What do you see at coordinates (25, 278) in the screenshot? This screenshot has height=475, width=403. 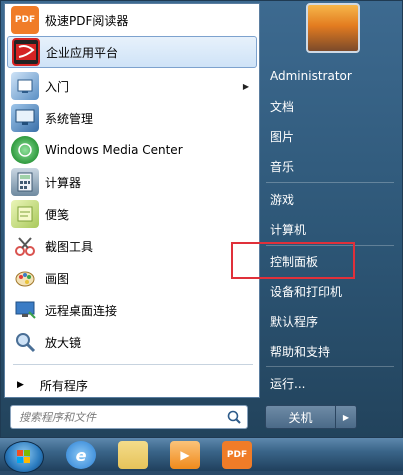 I see `paint-icon` at bounding box center [25, 278].